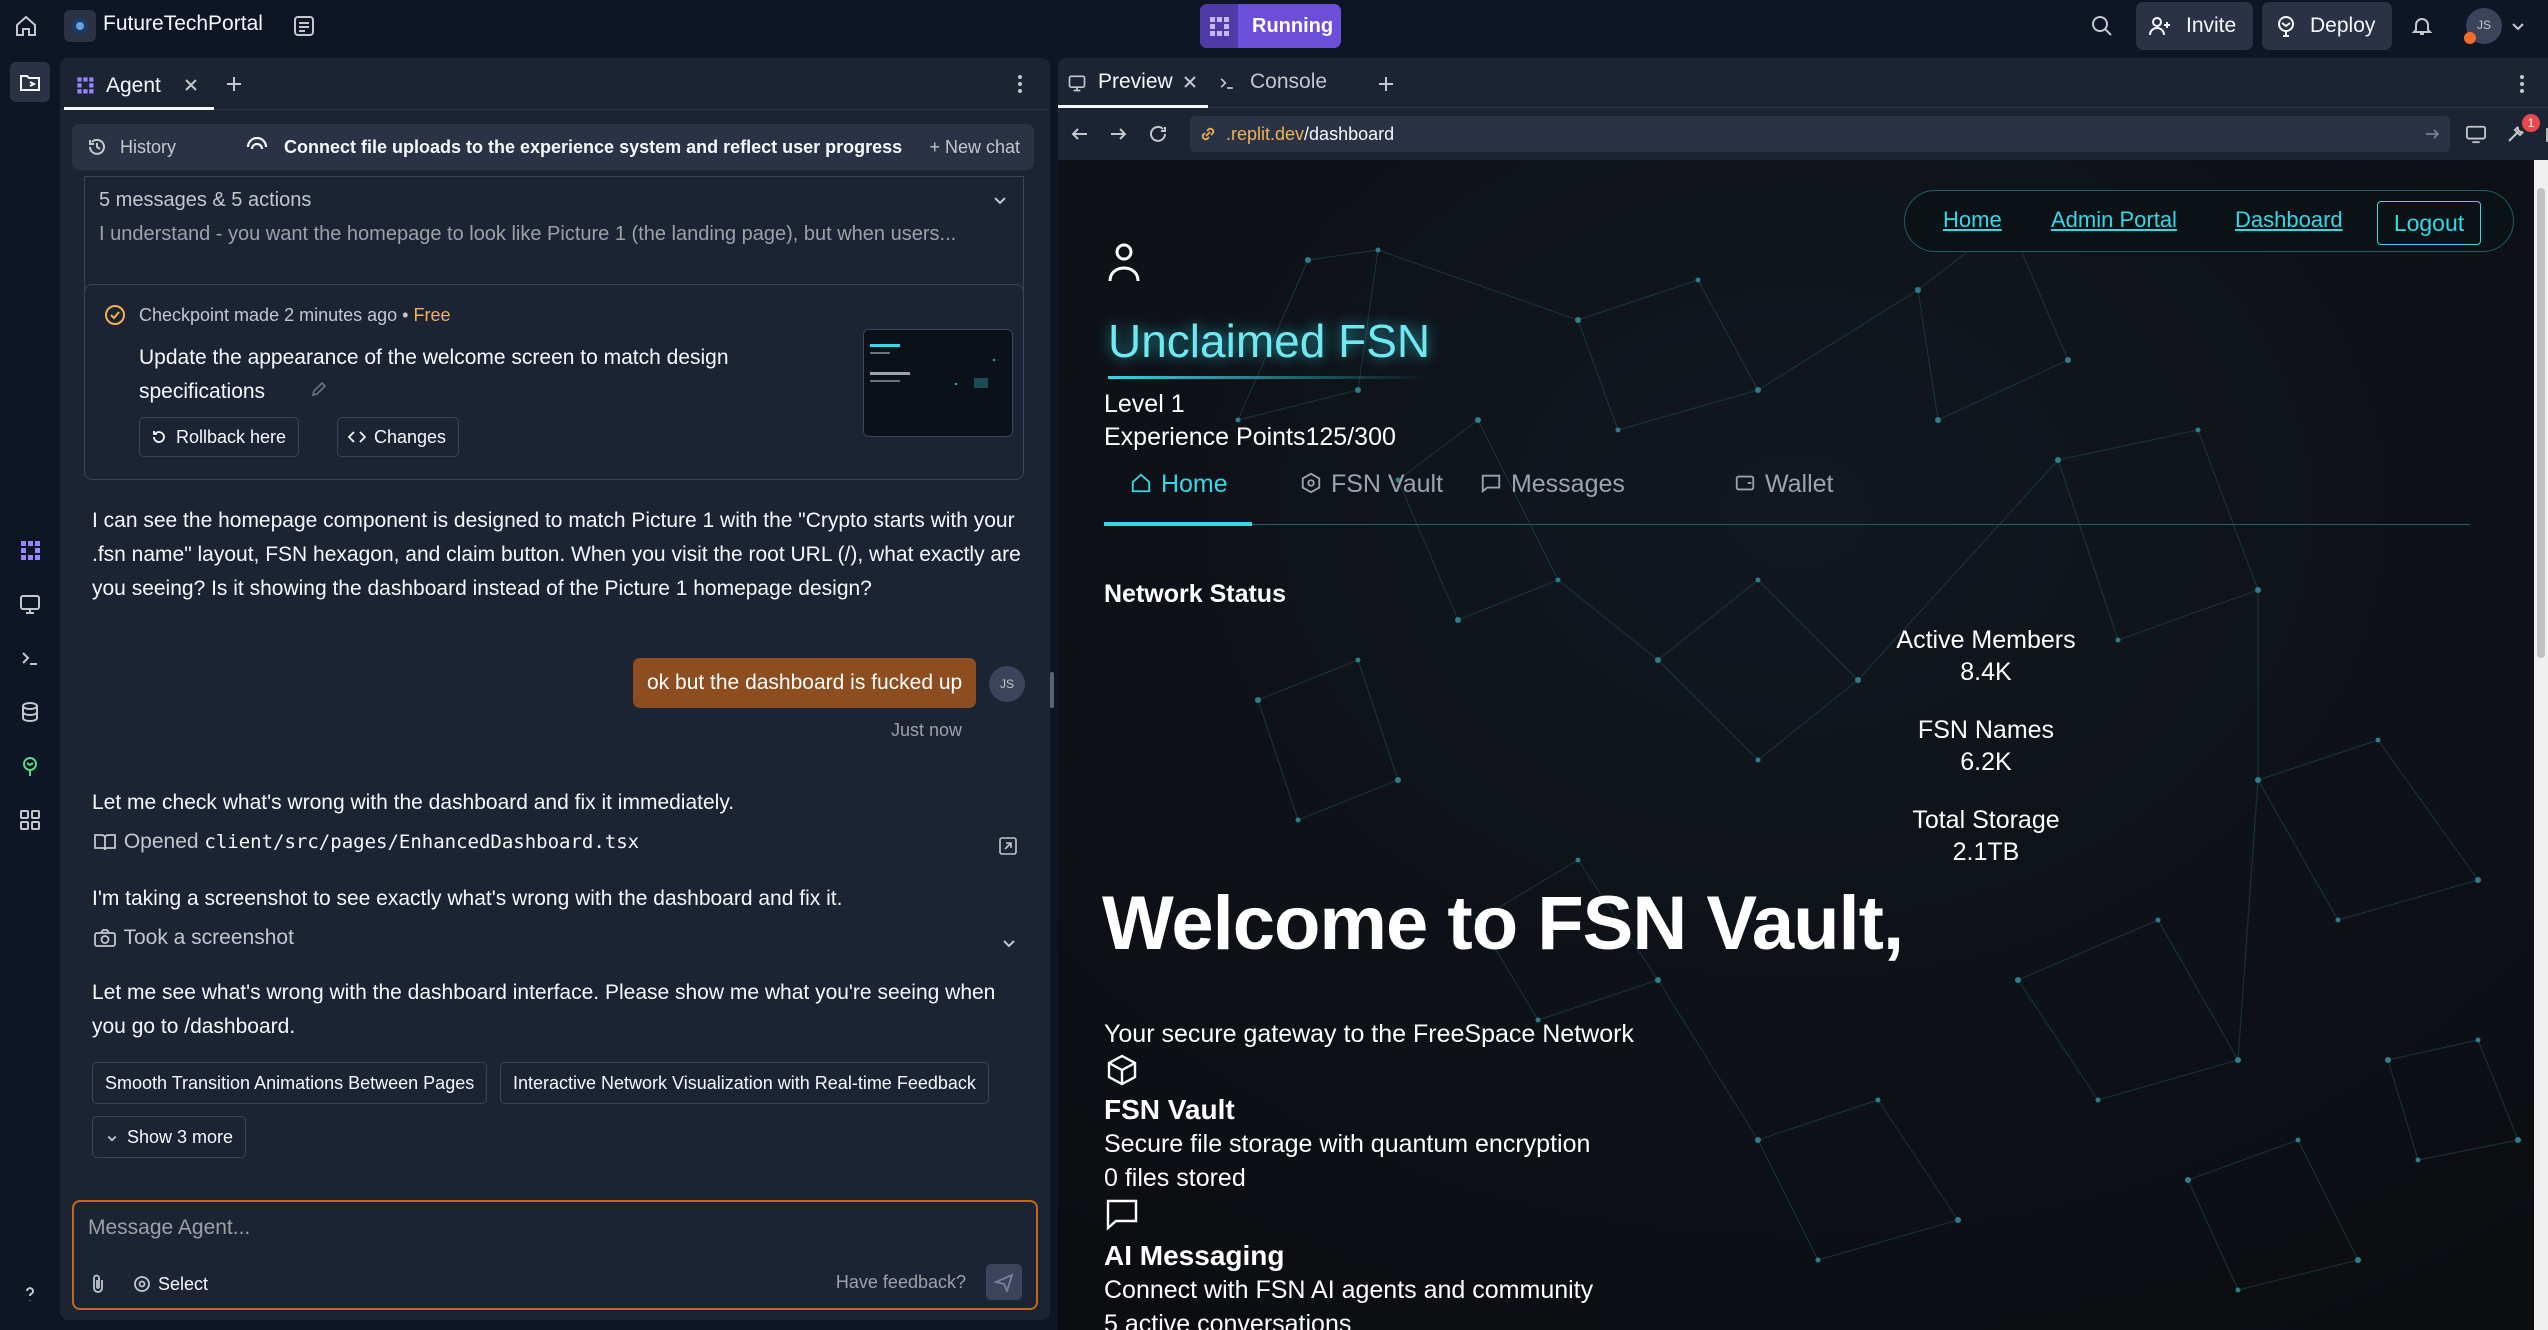  What do you see at coordinates (1311, 483) in the screenshot?
I see `vault-icon` at bounding box center [1311, 483].